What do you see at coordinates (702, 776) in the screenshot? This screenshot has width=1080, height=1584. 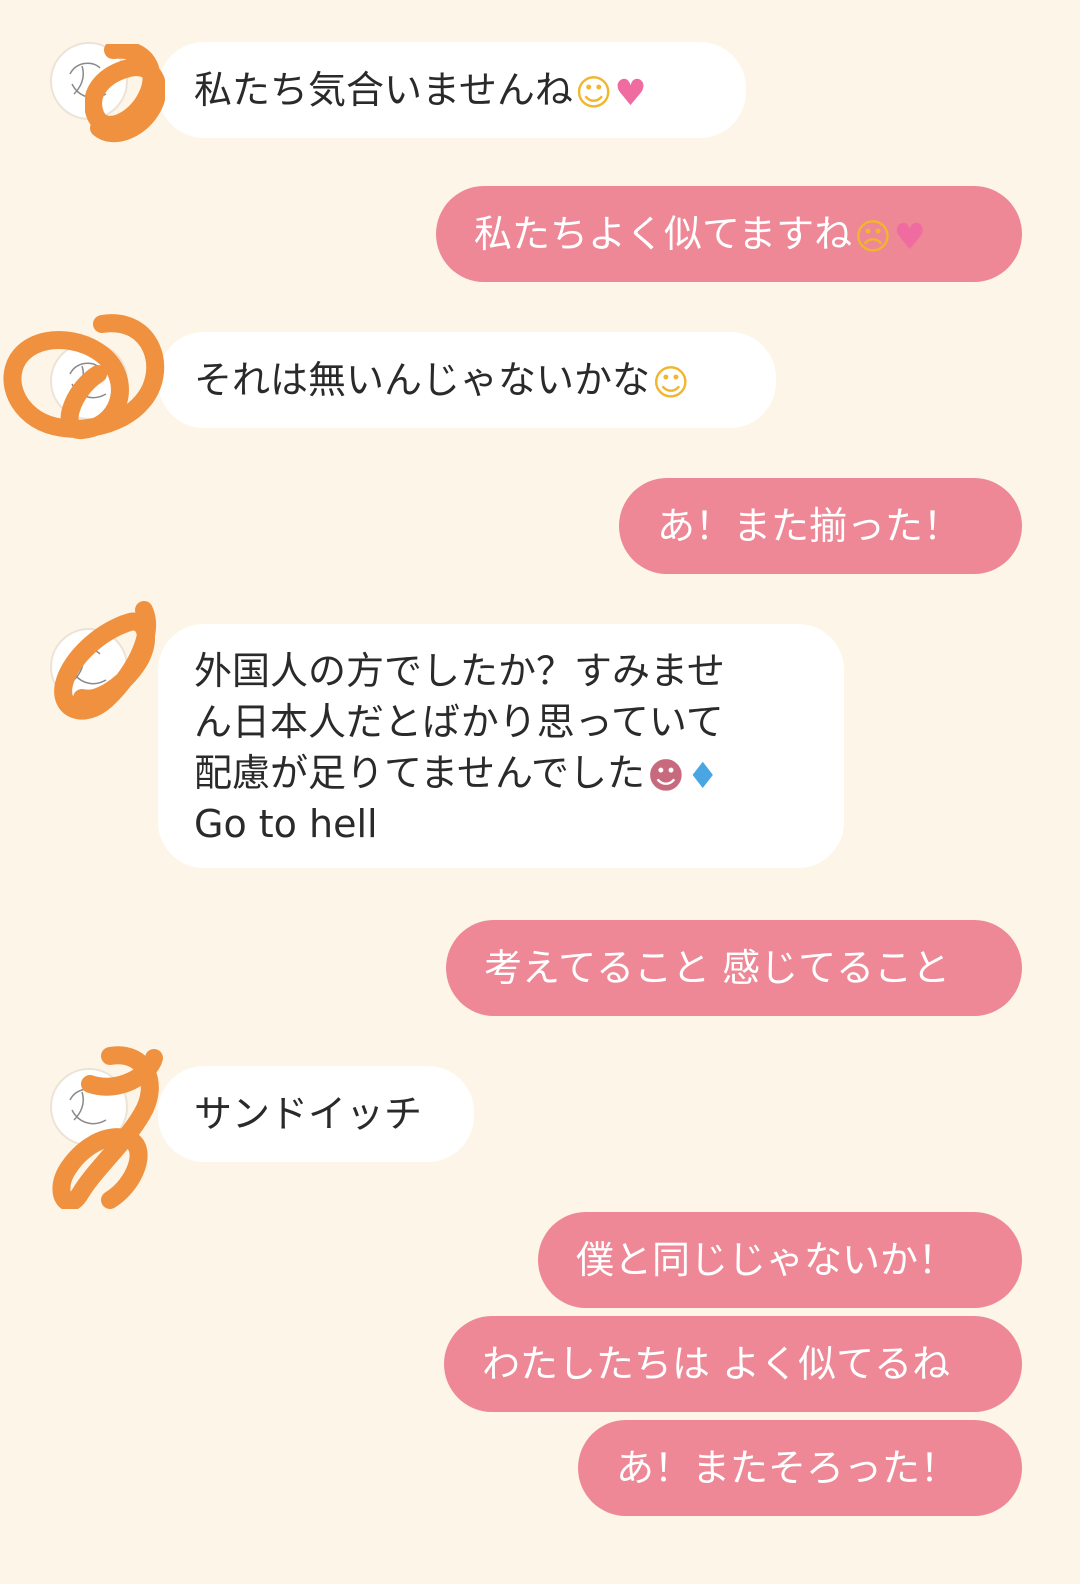 I see `sweat-droplets-icon: ♦` at bounding box center [702, 776].